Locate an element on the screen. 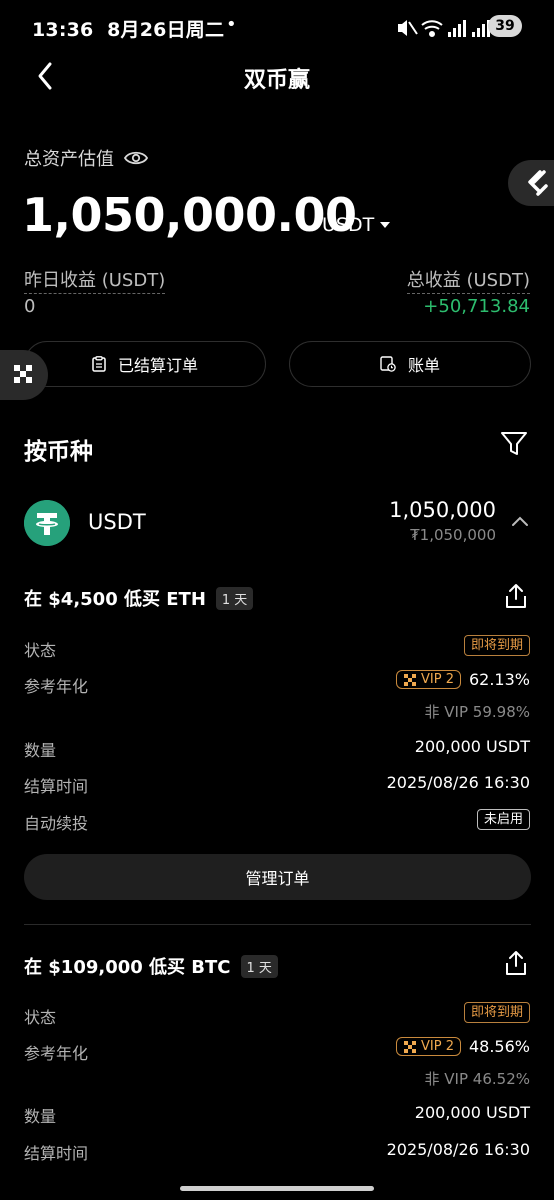  unit-selector: USDT is located at coordinates (356, 225).